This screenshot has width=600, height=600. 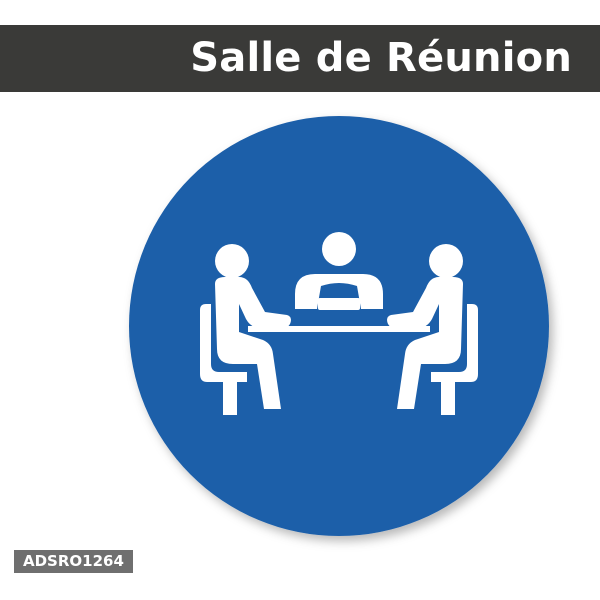 I want to click on right-person-head-icon, so click(x=446, y=261).